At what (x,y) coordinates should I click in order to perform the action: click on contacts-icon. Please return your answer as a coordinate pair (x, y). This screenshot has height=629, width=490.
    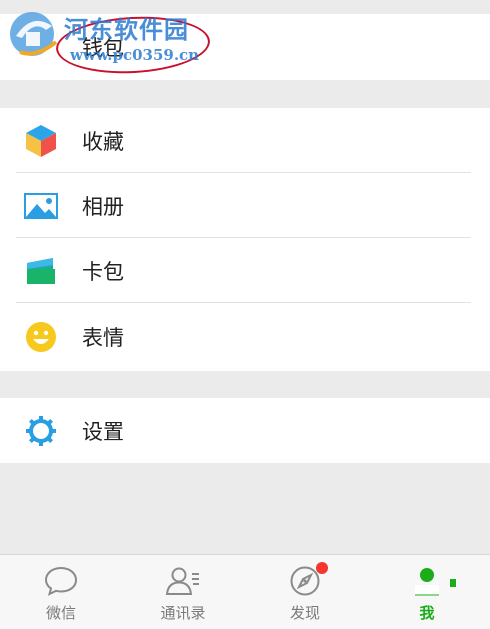
    Looking at the image, I should click on (182, 581).